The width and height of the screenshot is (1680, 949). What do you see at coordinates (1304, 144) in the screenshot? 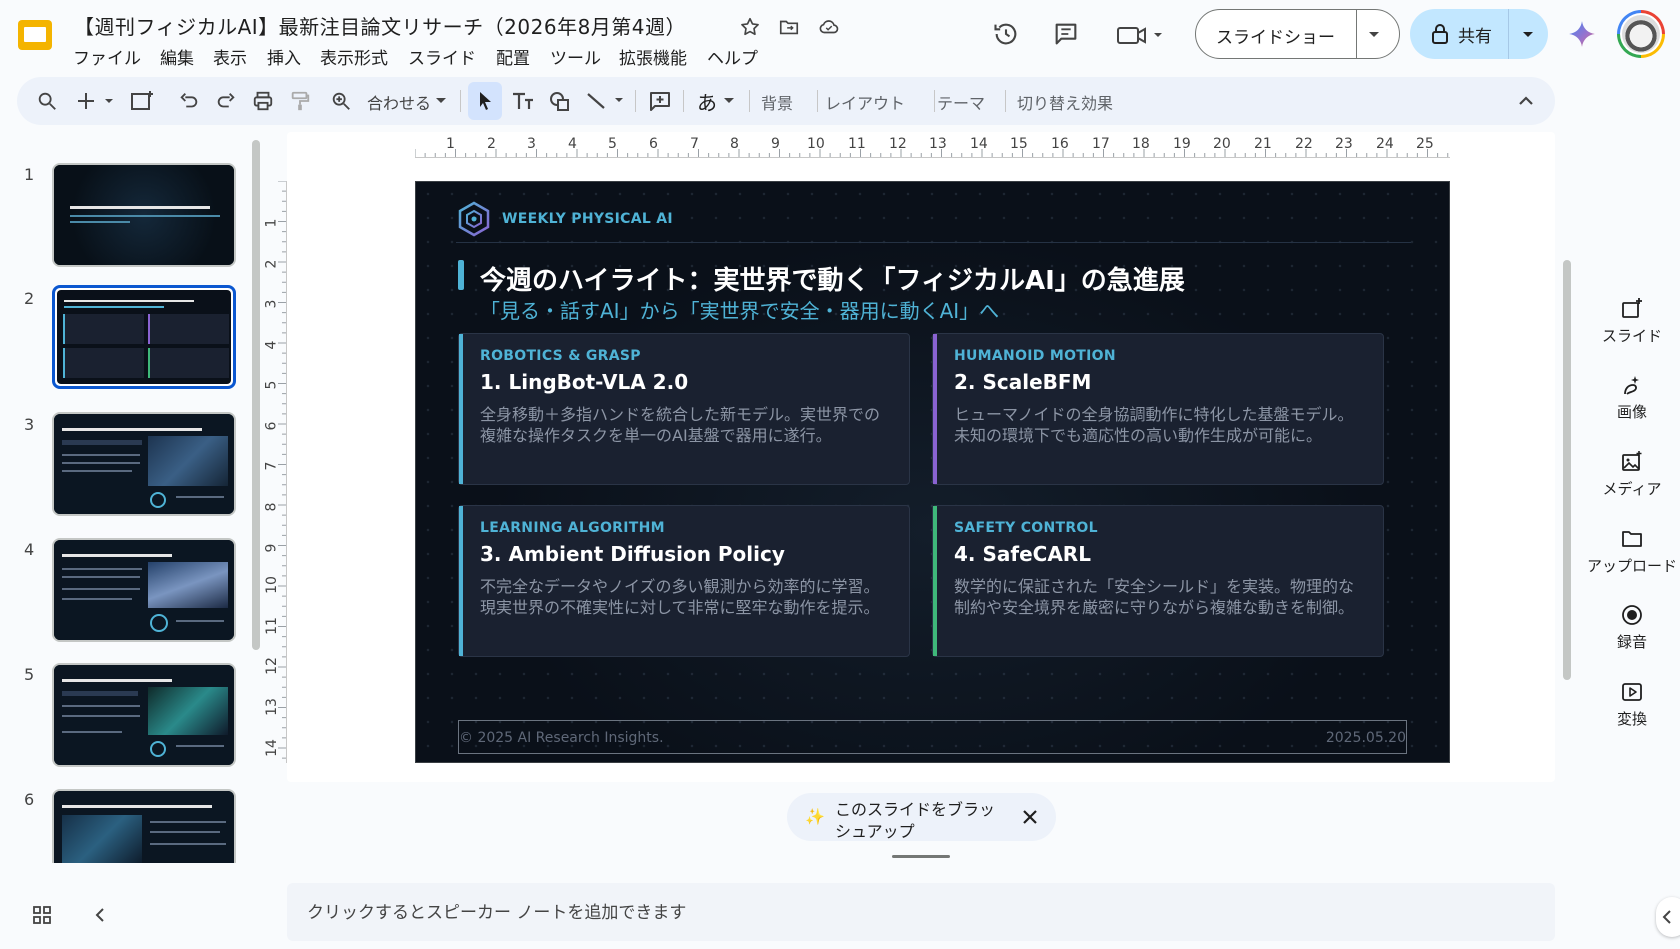
I see `ruler-label: 22` at bounding box center [1304, 144].